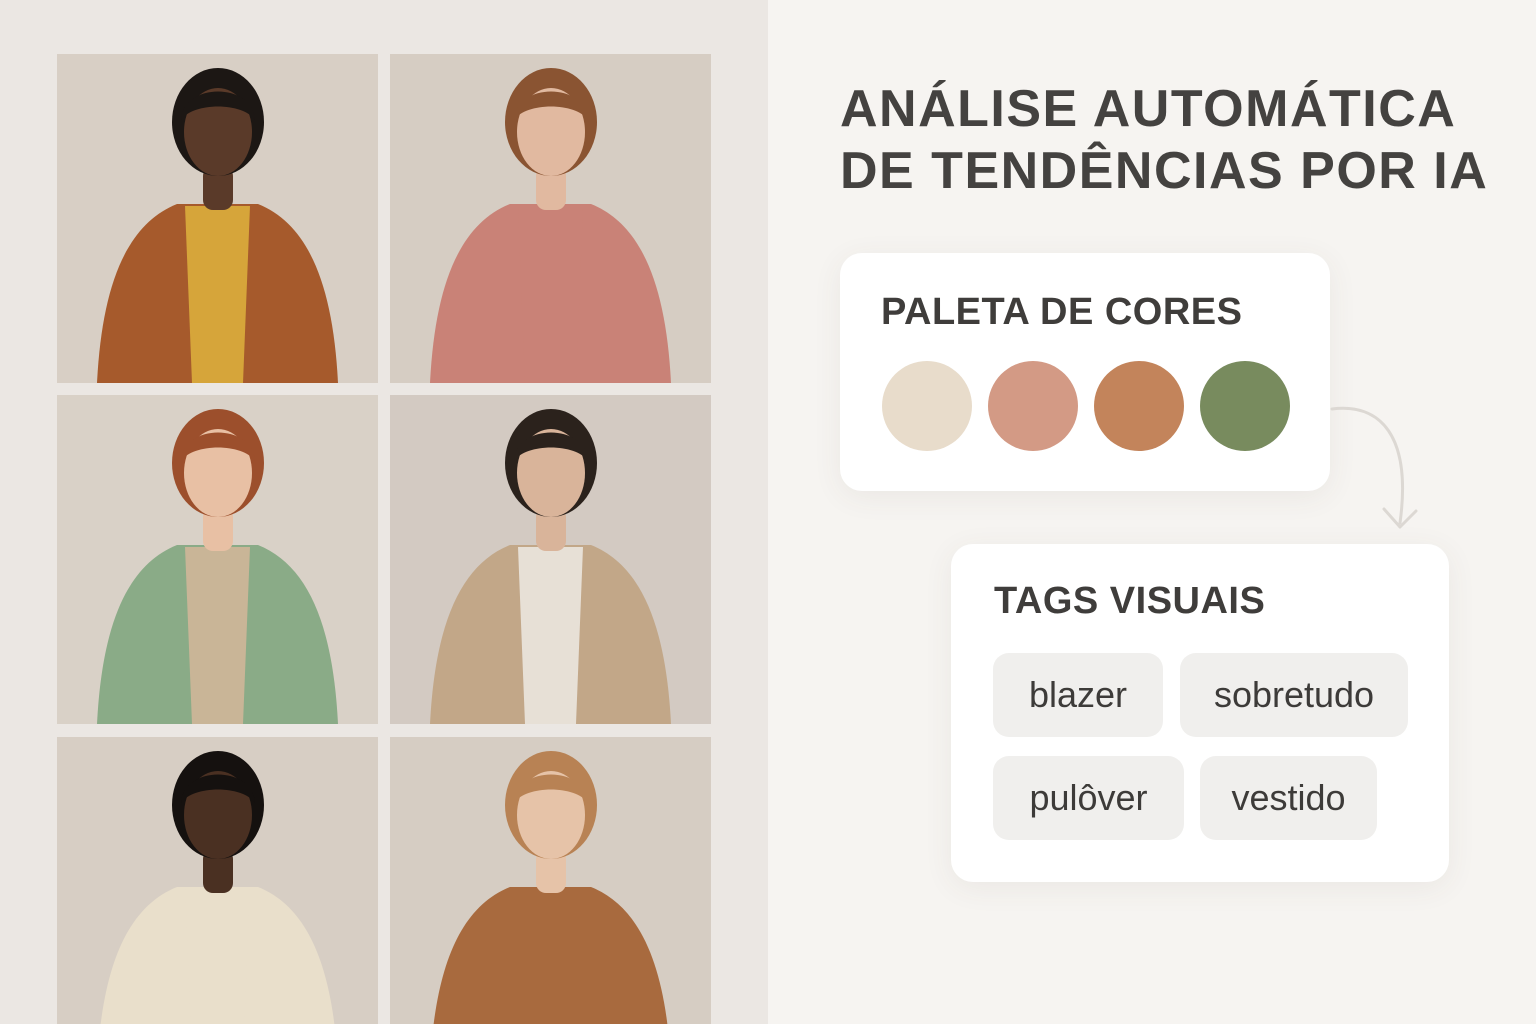 This screenshot has height=1024, width=1536. I want to click on gallery-photo-knit-dress, so click(550, 880).